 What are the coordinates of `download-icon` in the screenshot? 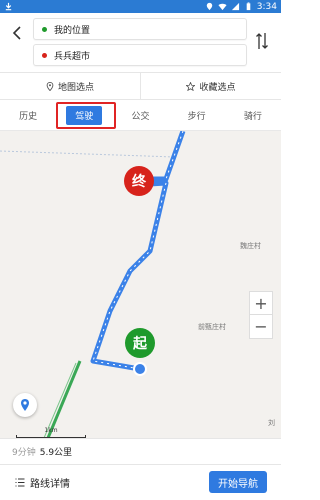 It's located at (8, 6).